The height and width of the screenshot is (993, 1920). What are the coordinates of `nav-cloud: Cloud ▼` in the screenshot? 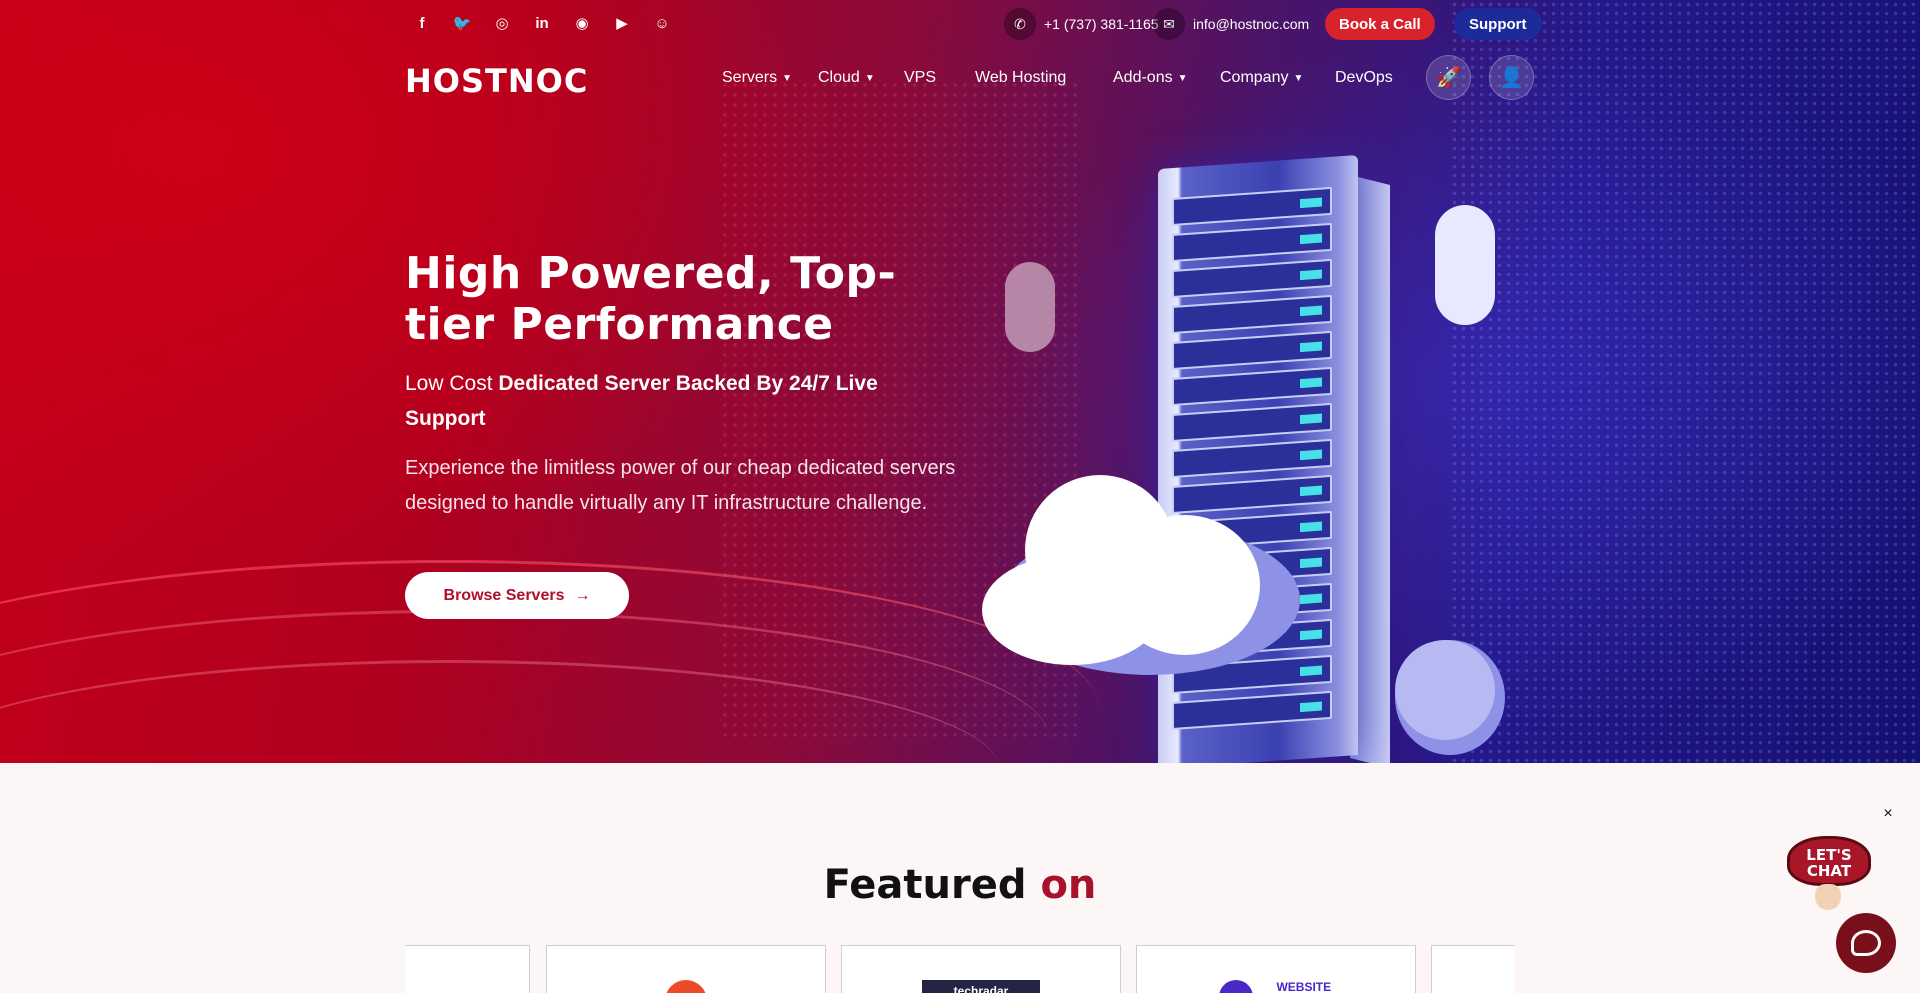 It's located at (846, 78).